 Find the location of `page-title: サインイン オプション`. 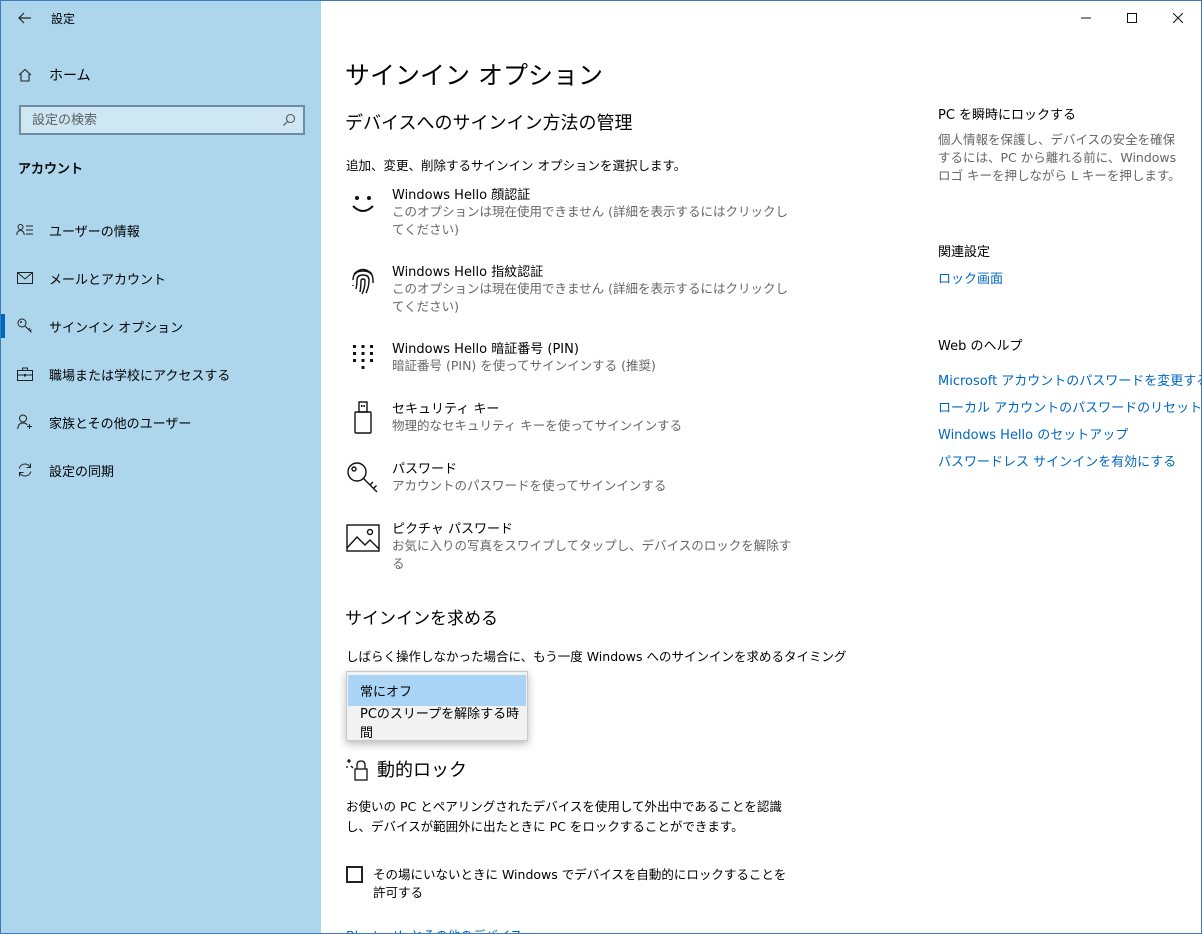

page-title: サインイン オプション is located at coordinates (474, 75).